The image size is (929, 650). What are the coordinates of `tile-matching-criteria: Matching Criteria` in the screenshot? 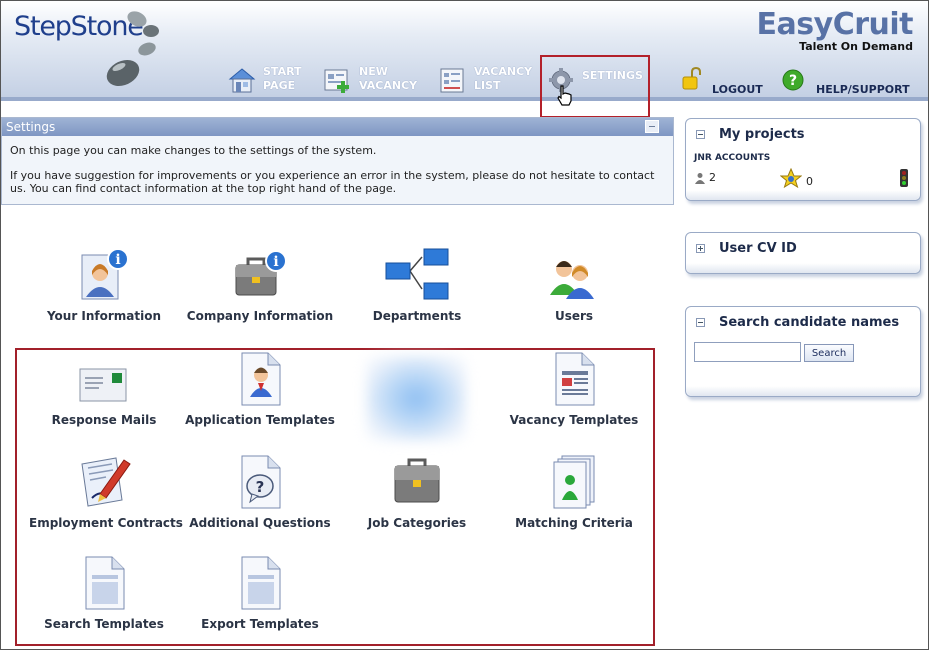 It's located at (574, 492).